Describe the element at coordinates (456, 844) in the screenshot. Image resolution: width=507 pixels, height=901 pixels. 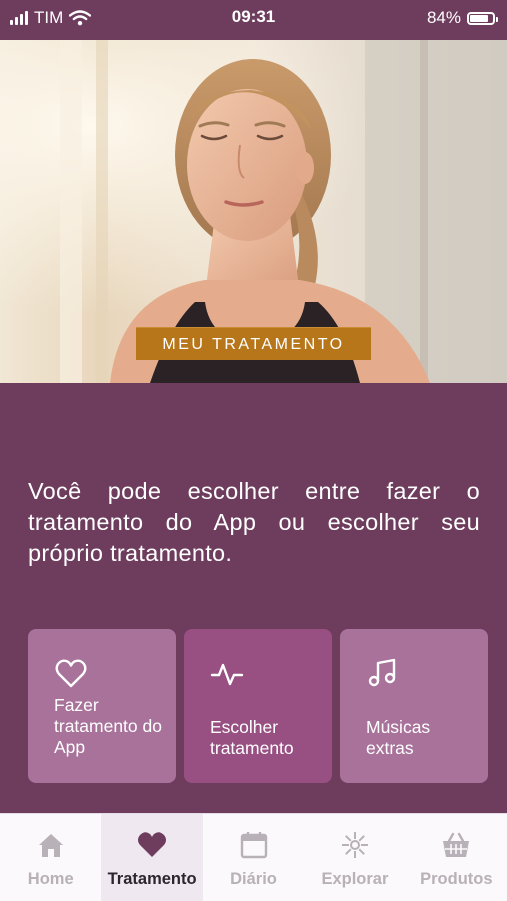
I see `basket-icon` at that location.